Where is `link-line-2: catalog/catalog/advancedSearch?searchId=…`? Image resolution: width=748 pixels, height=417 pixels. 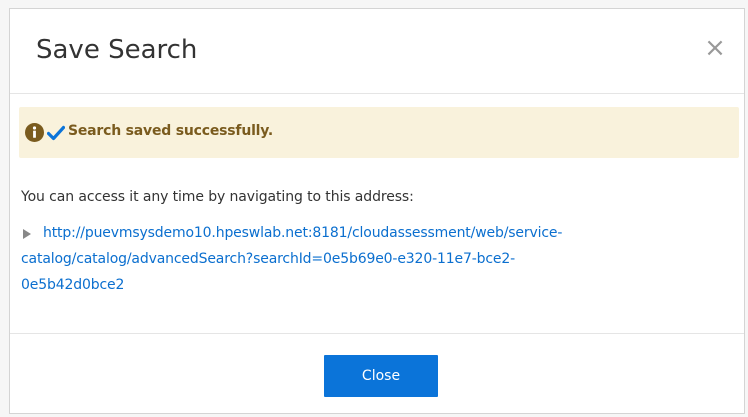 link-line-2: catalog/catalog/advancedSearch?searchId=… is located at coordinates (268, 259).